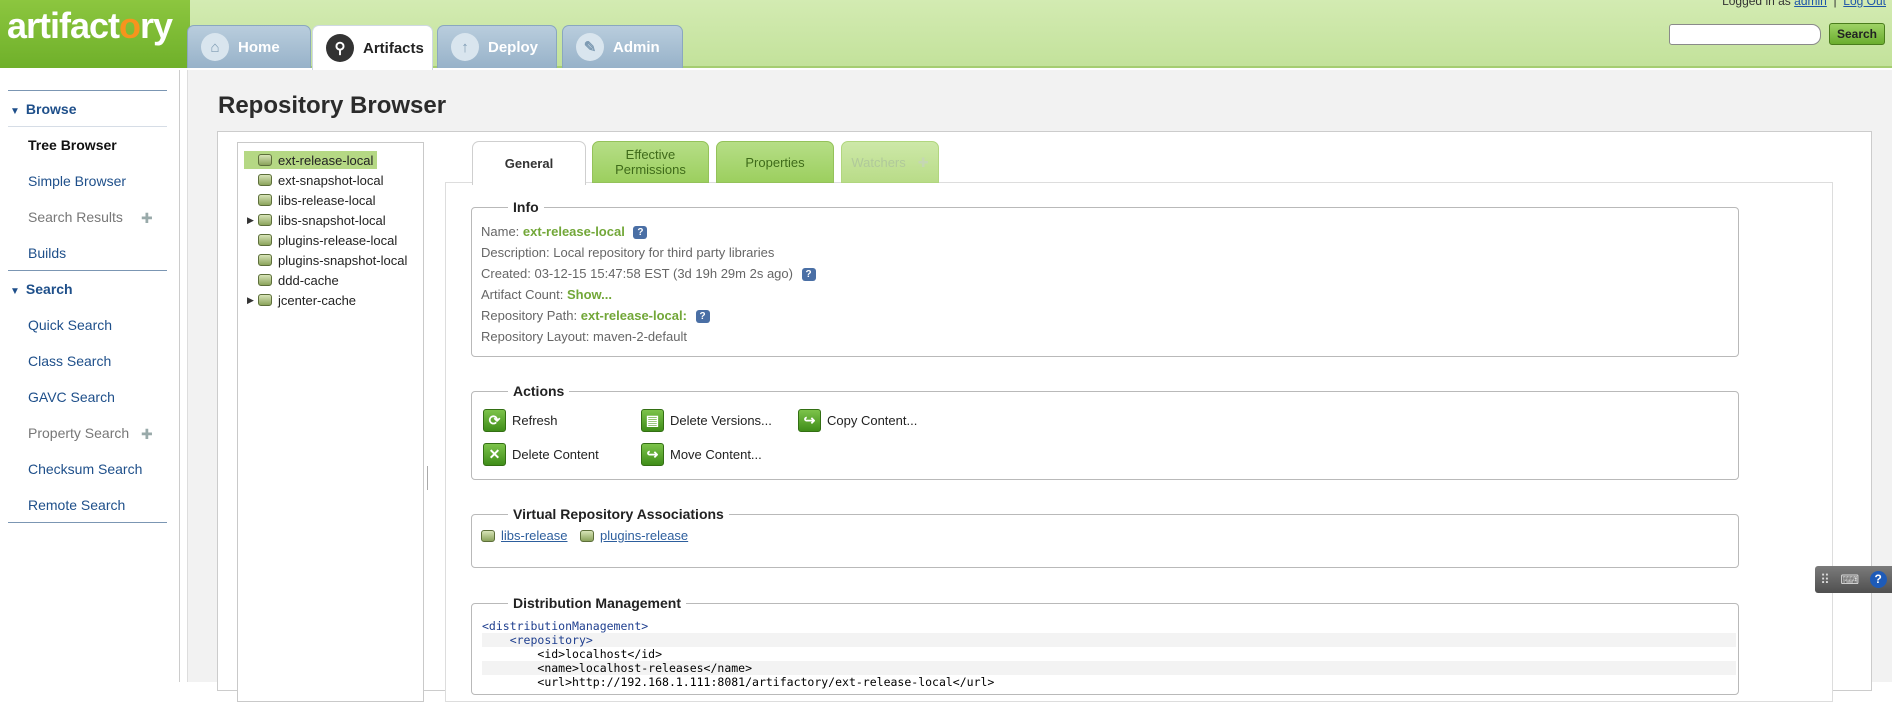 The width and height of the screenshot is (1892, 702). Describe the element at coordinates (71, 397) in the screenshot. I see `sidebar-item-gavc-search: GAVC Search` at that location.